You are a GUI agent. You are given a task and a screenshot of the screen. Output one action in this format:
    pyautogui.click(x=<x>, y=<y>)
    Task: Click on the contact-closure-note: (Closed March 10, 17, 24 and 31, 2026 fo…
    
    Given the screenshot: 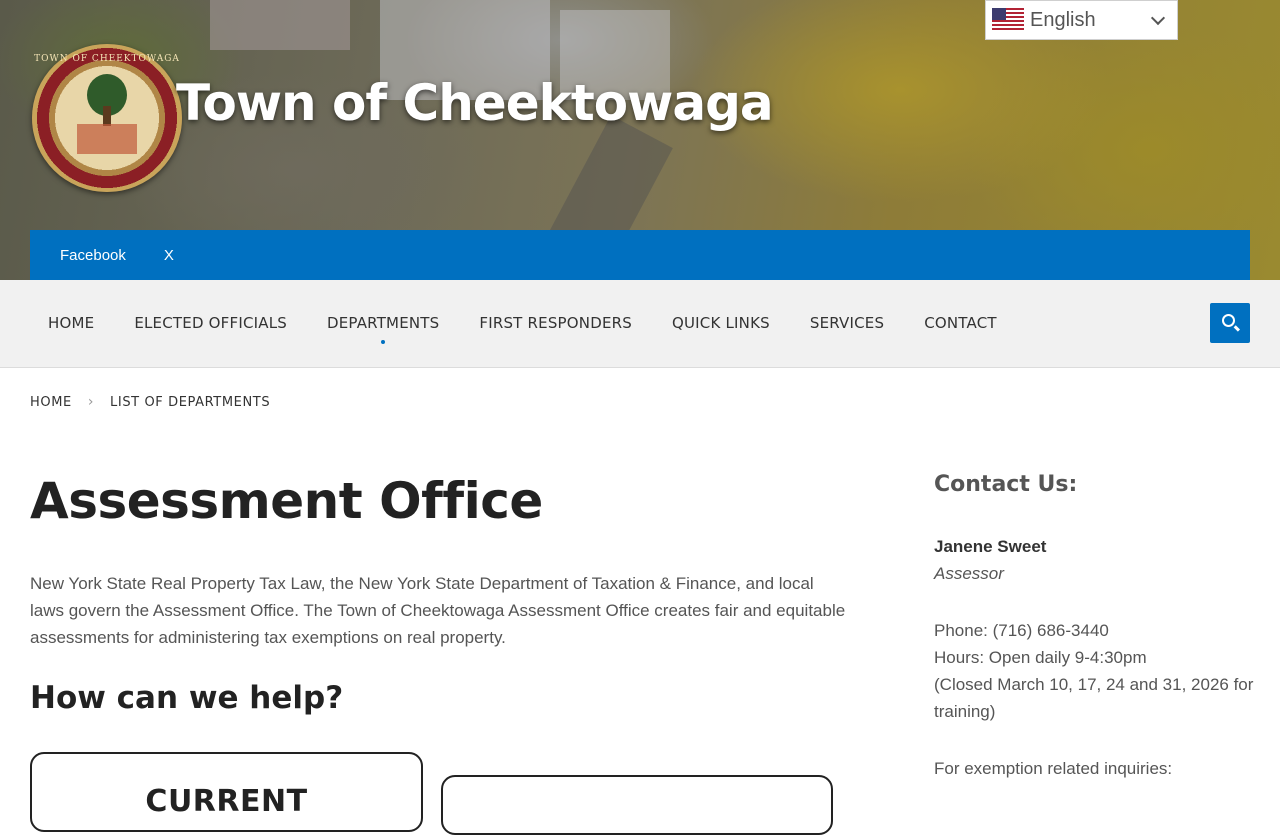 What is the action you would take?
    pyautogui.click(x=1094, y=698)
    